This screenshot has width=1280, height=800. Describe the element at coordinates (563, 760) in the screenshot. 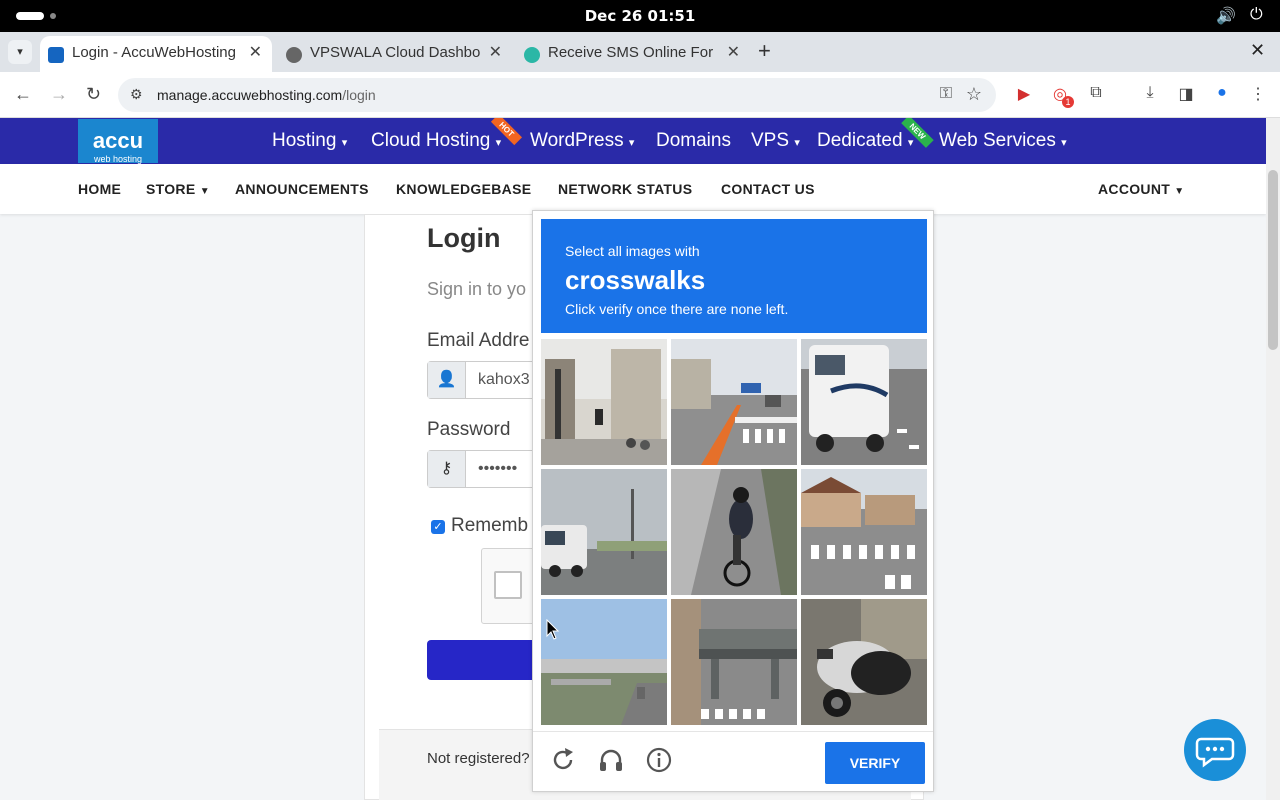

I see `reload-challenge-icon` at that location.